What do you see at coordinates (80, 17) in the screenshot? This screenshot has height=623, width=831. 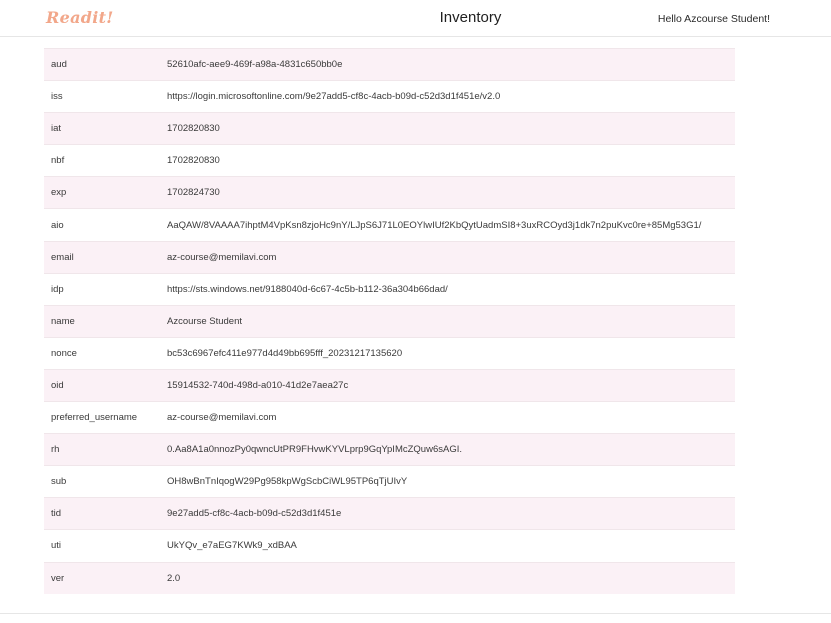 I see `brand-logo-link: Readit!` at bounding box center [80, 17].